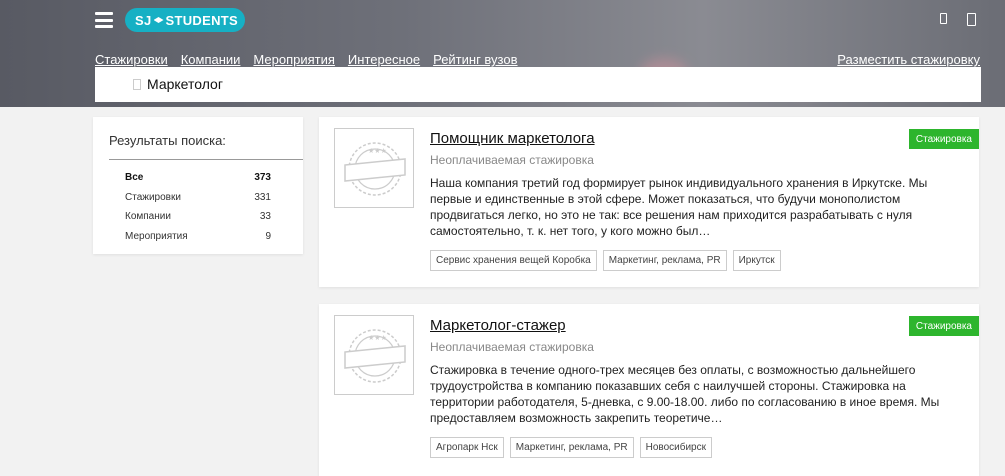 This screenshot has height=476, width=1005. What do you see at coordinates (908, 59) in the screenshot?
I see `post-internship-link: Разместить стажировку` at bounding box center [908, 59].